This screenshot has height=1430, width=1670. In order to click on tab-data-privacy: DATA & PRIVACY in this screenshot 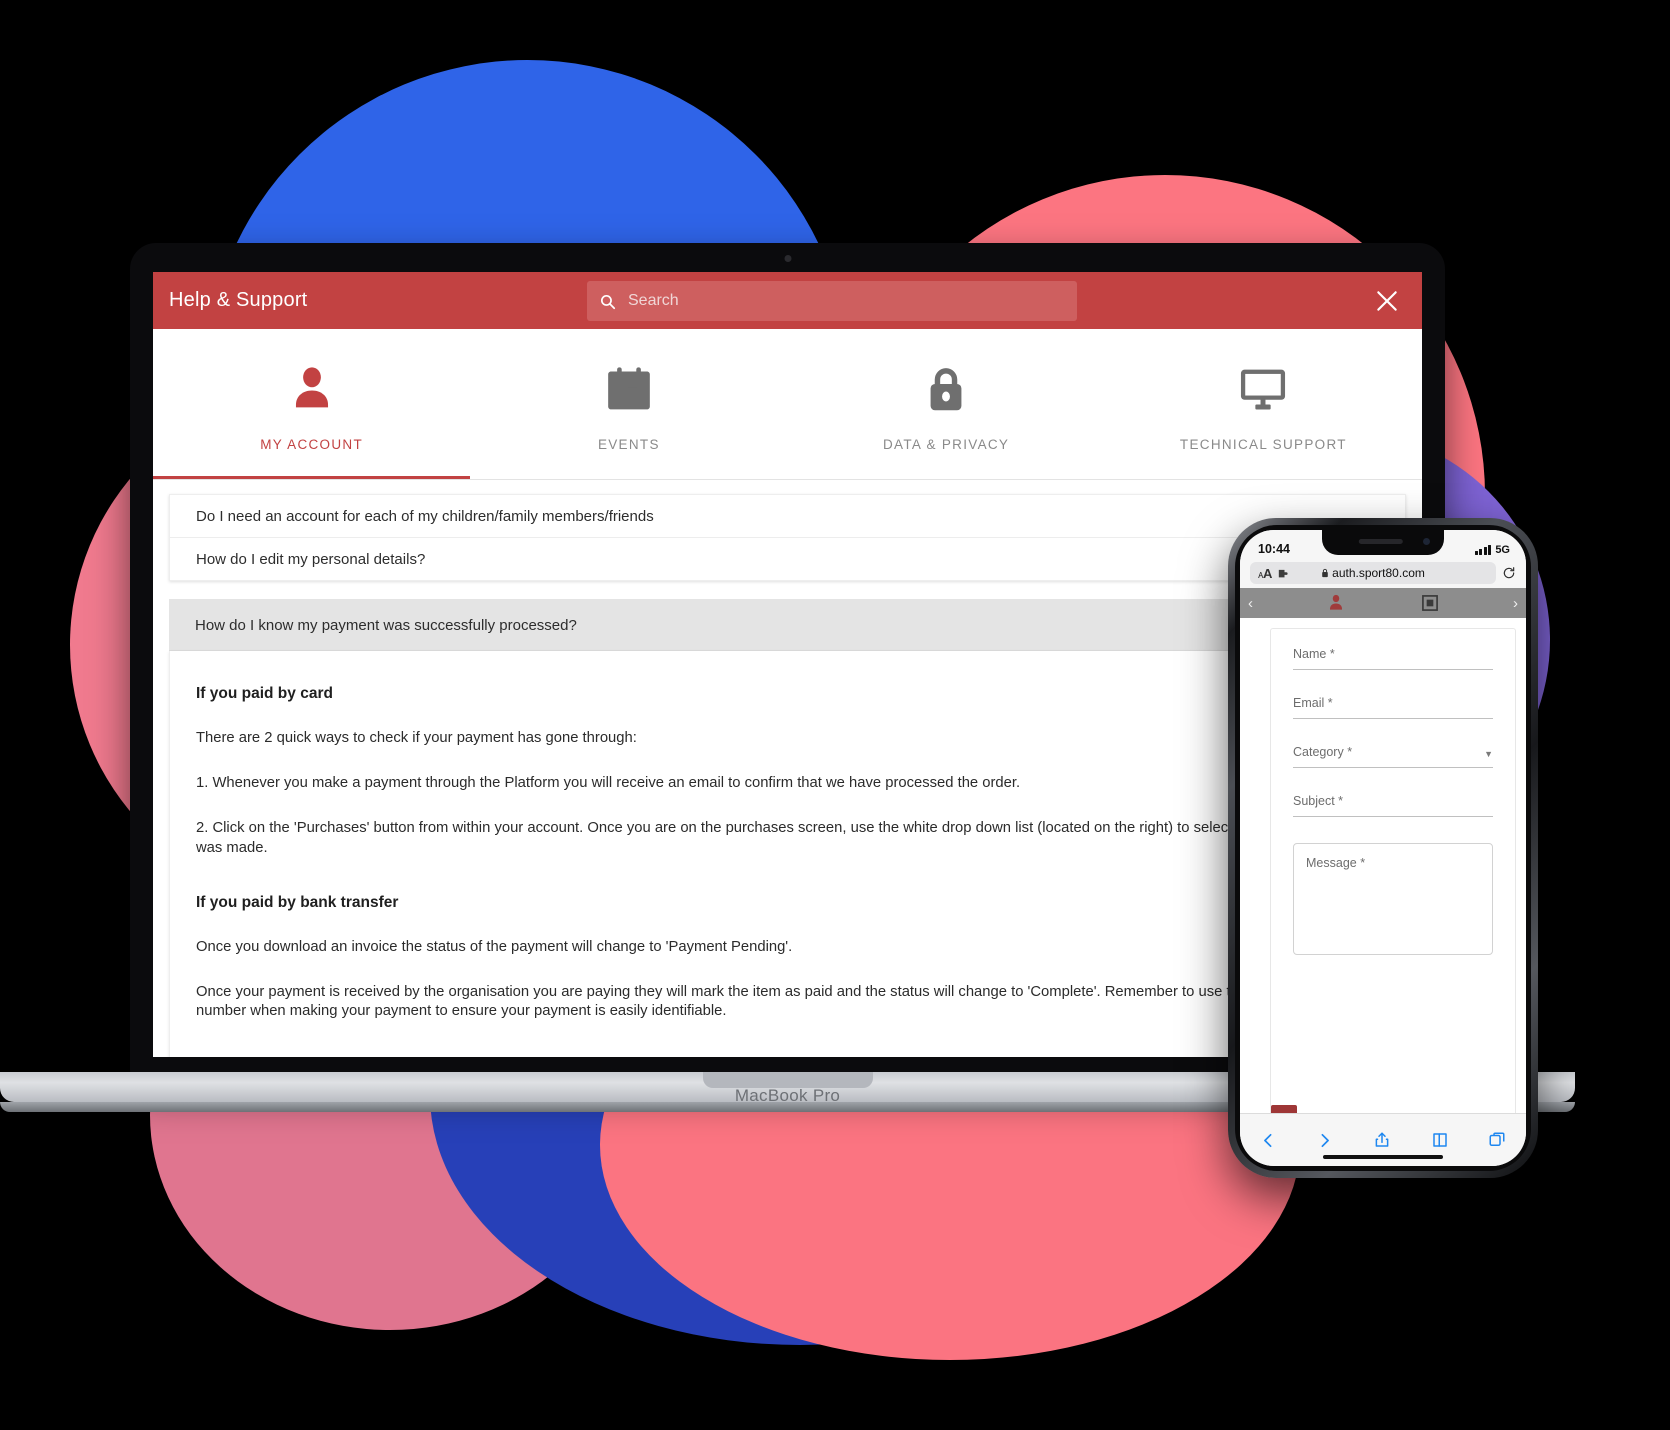, I will do `click(946, 404)`.